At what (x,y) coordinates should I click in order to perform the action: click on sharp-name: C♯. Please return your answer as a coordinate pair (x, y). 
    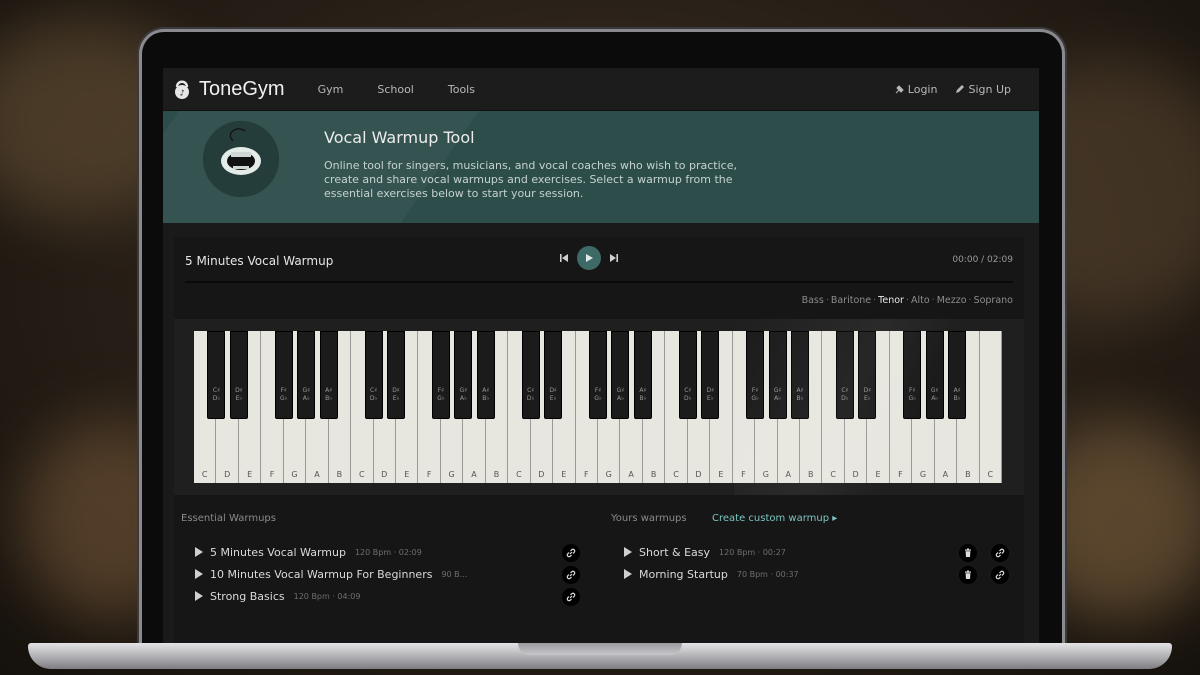
    Looking at the image, I should click on (688, 390).